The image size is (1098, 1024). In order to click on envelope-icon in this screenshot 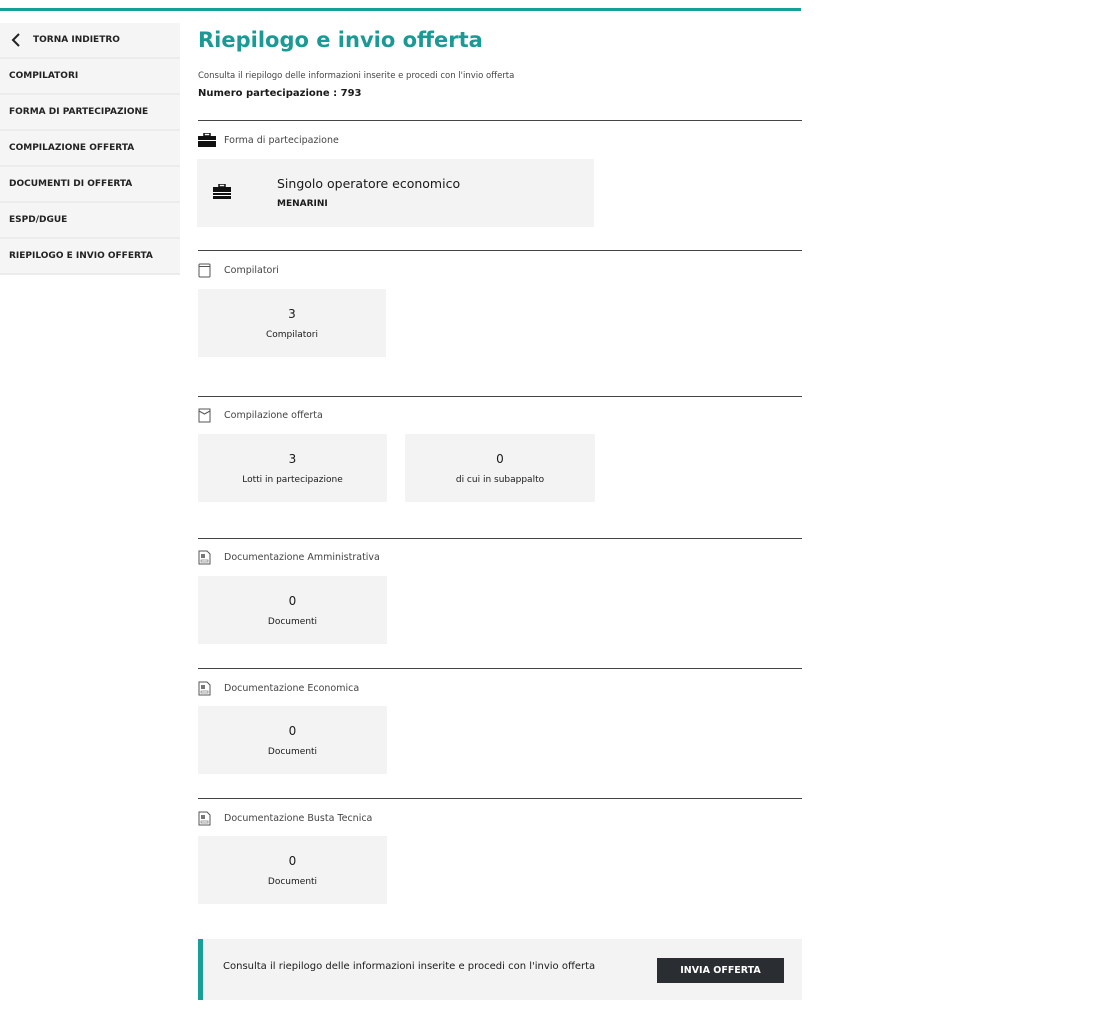, I will do `click(208, 415)`.